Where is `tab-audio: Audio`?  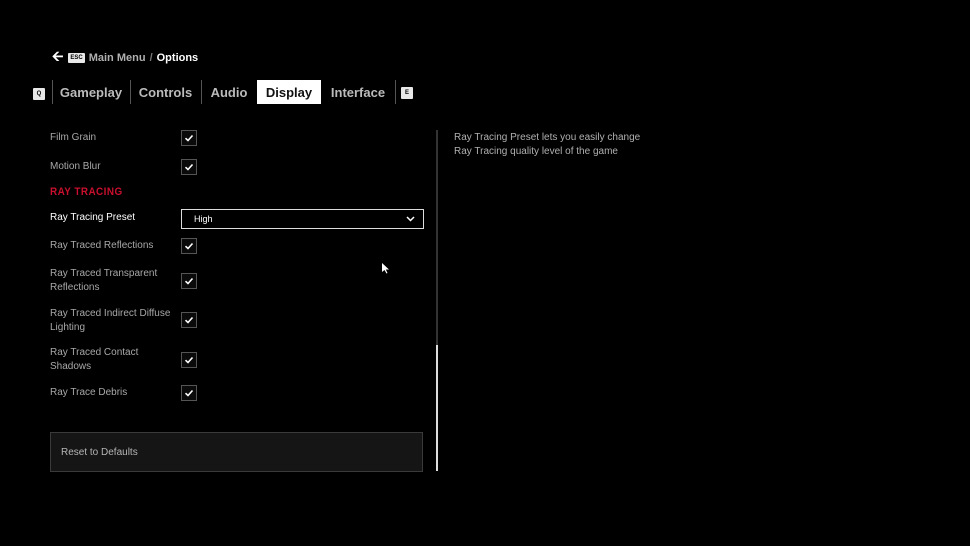
tab-audio: Audio is located at coordinates (229, 92).